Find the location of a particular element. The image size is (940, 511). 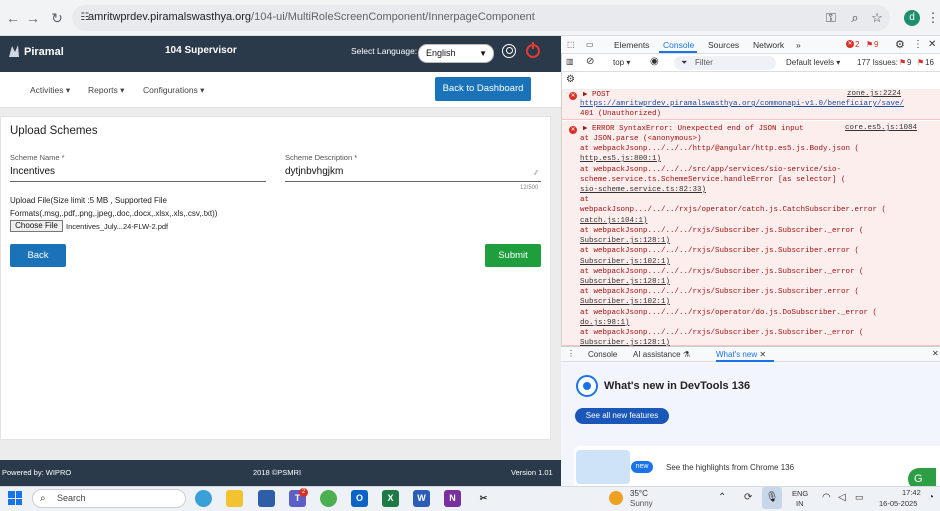

sidebar-toggle-icon: ▥ is located at coordinates (570, 61).